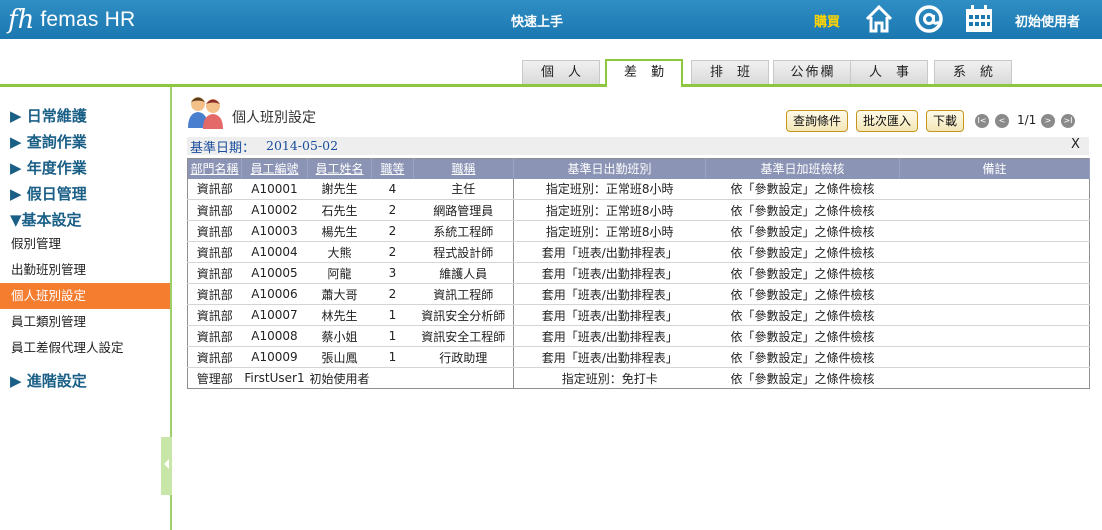 Image resolution: width=1102 pixels, height=530 pixels. I want to click on cell-emp-name: 楊先生, so click(339, 231).